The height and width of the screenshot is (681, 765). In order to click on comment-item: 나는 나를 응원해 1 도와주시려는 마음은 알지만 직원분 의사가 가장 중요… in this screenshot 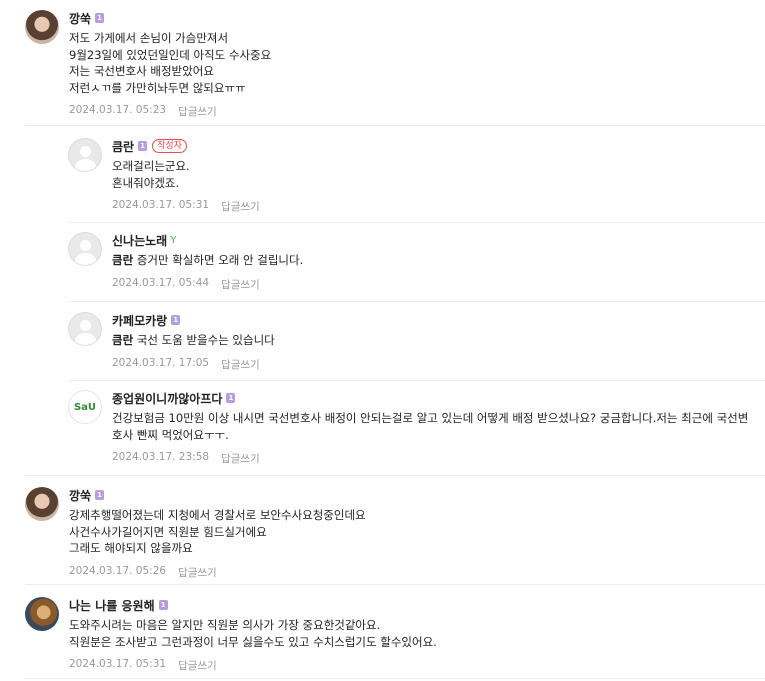, I will do `click(231, 635)`.